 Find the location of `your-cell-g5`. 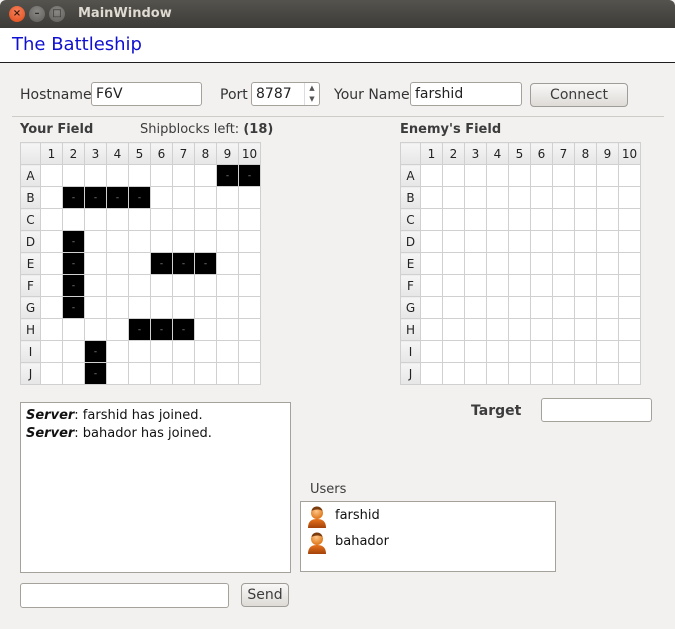

your-cell-g5 is located at coordinates (139, 307).